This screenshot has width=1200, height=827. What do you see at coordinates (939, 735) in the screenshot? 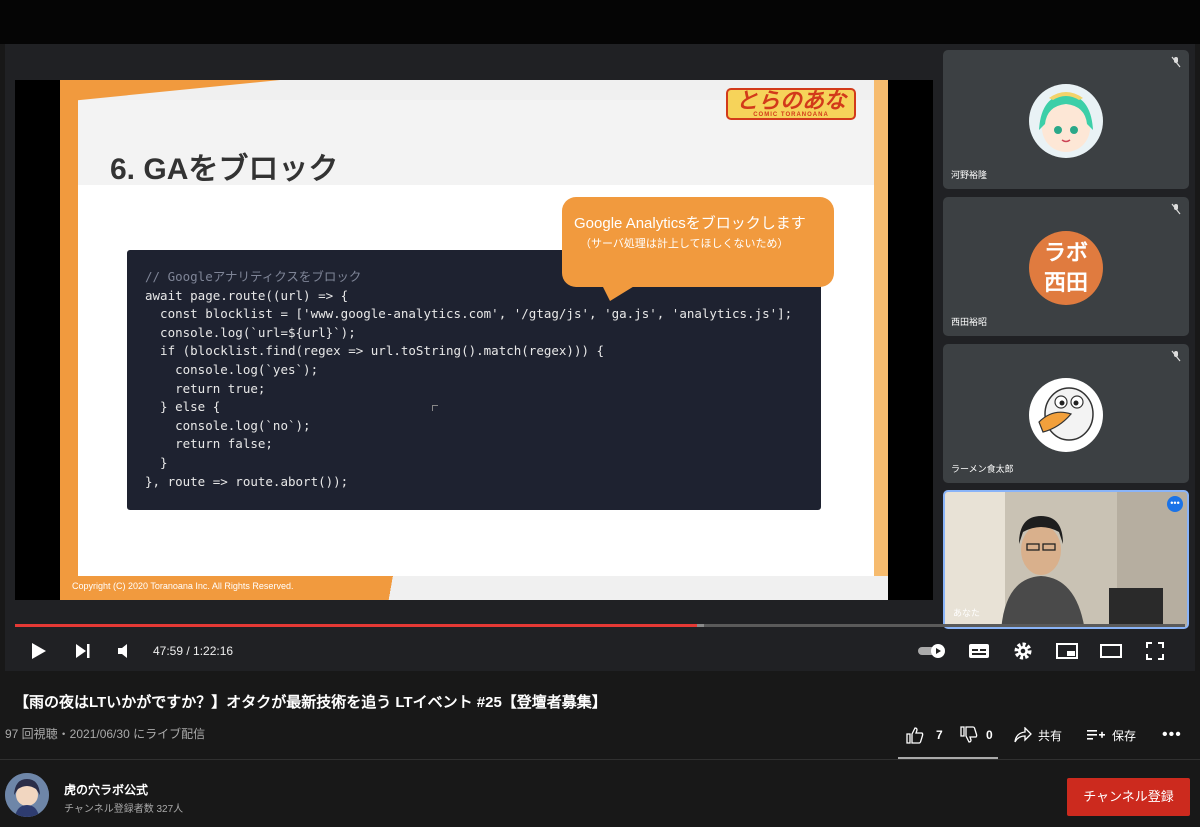
I see `like-count: 7` at bounding box center [939, 735].